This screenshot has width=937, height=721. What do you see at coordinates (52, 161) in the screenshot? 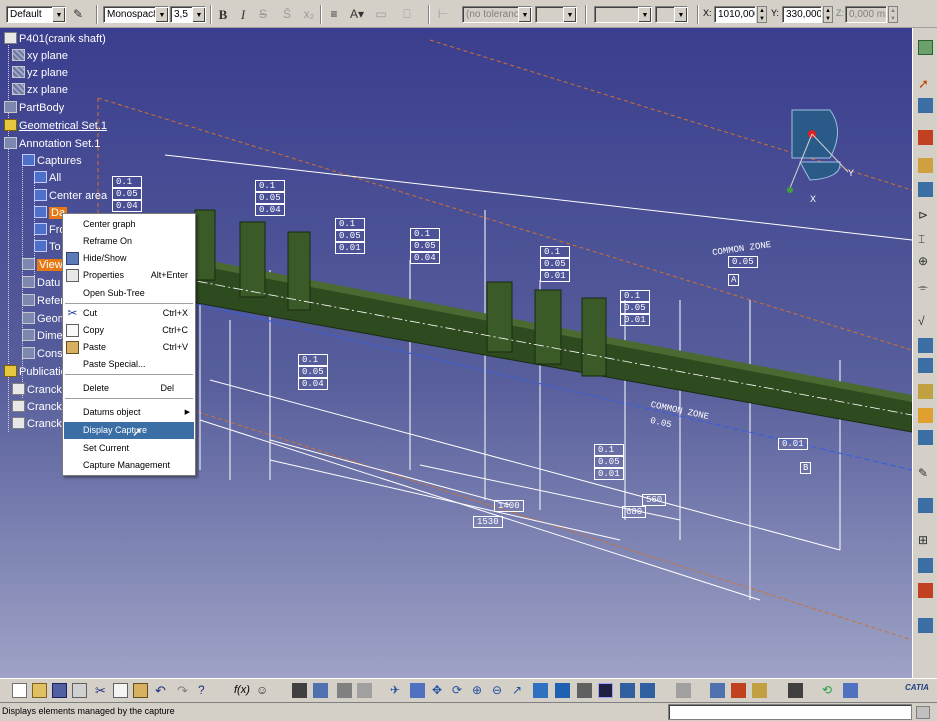
I see `tree-node-captures: Captures` at bounding box center [52, 161].